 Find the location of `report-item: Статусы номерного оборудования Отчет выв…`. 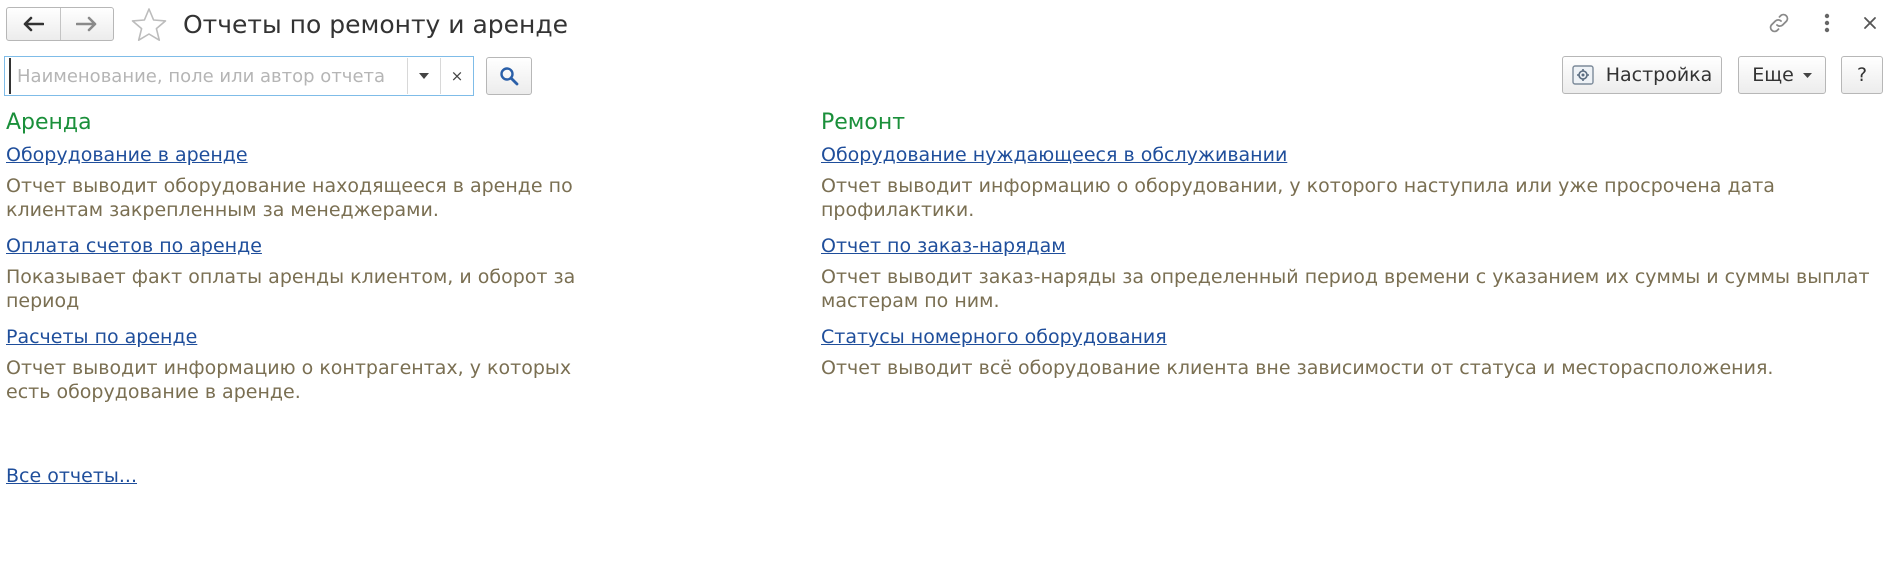

report-item: Статусы номерного оборудования Отчет выв… is located at coordinates (1346, 352).